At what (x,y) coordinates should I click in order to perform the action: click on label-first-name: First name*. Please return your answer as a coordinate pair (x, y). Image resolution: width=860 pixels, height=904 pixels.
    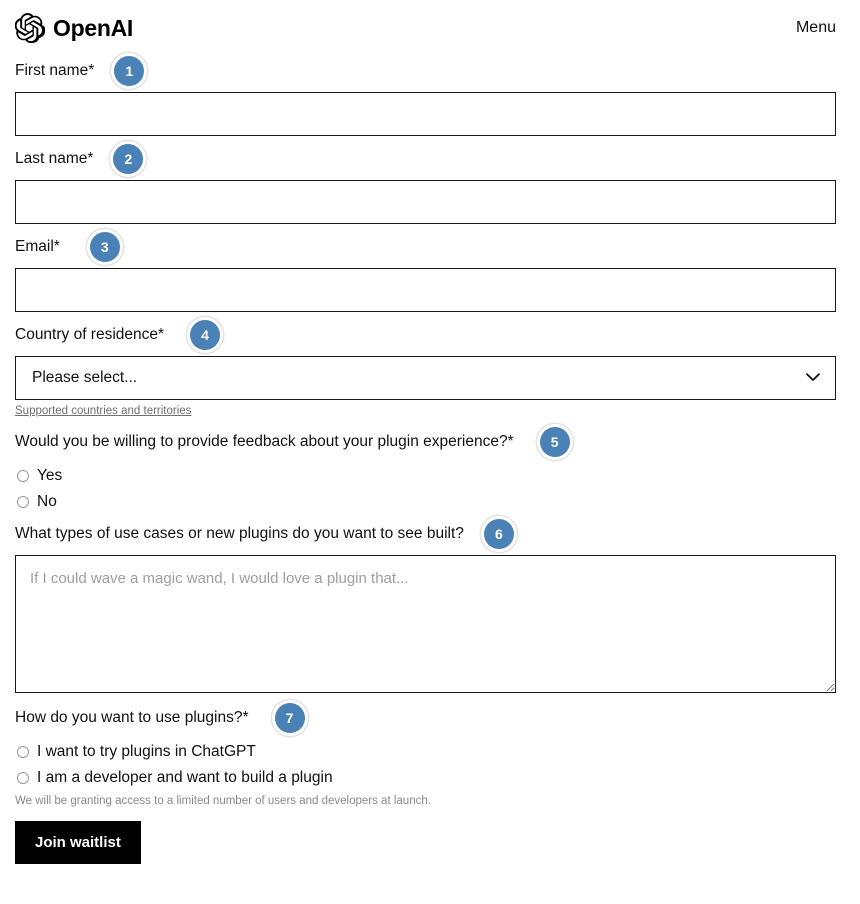
    Looking at the image, I should click on (55, 70).